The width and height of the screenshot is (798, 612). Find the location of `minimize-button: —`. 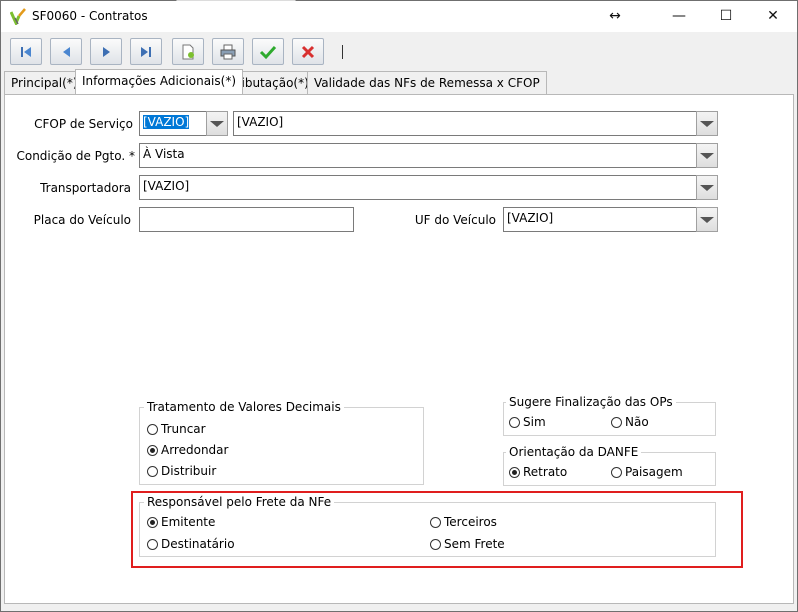

minimize-button: — is located at coordinates (679, 16).